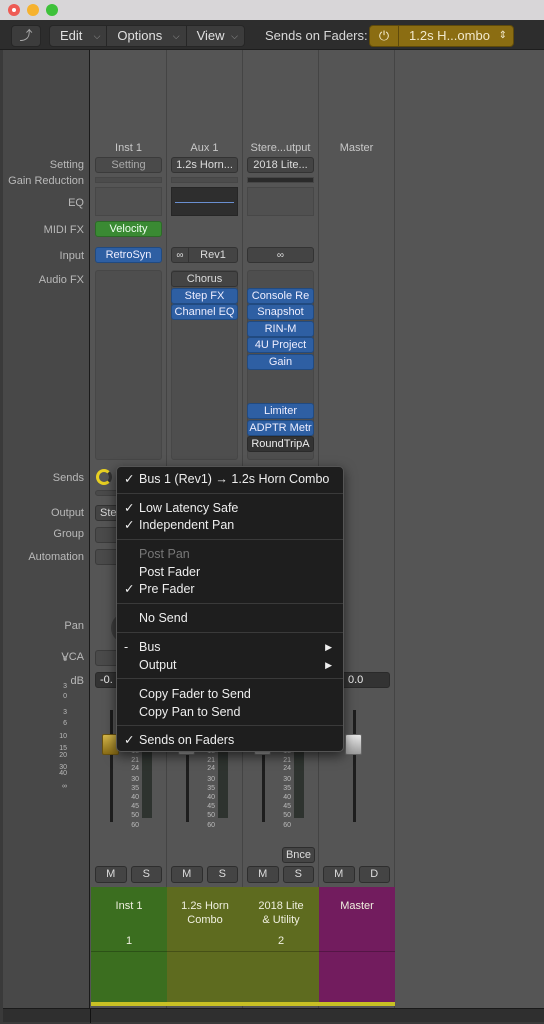 This screenshot has width=544, height=1024. Describe the element at coordinates (280, 296) in the screenshot. I see `audio-fx-slot: Console Re` at that location.